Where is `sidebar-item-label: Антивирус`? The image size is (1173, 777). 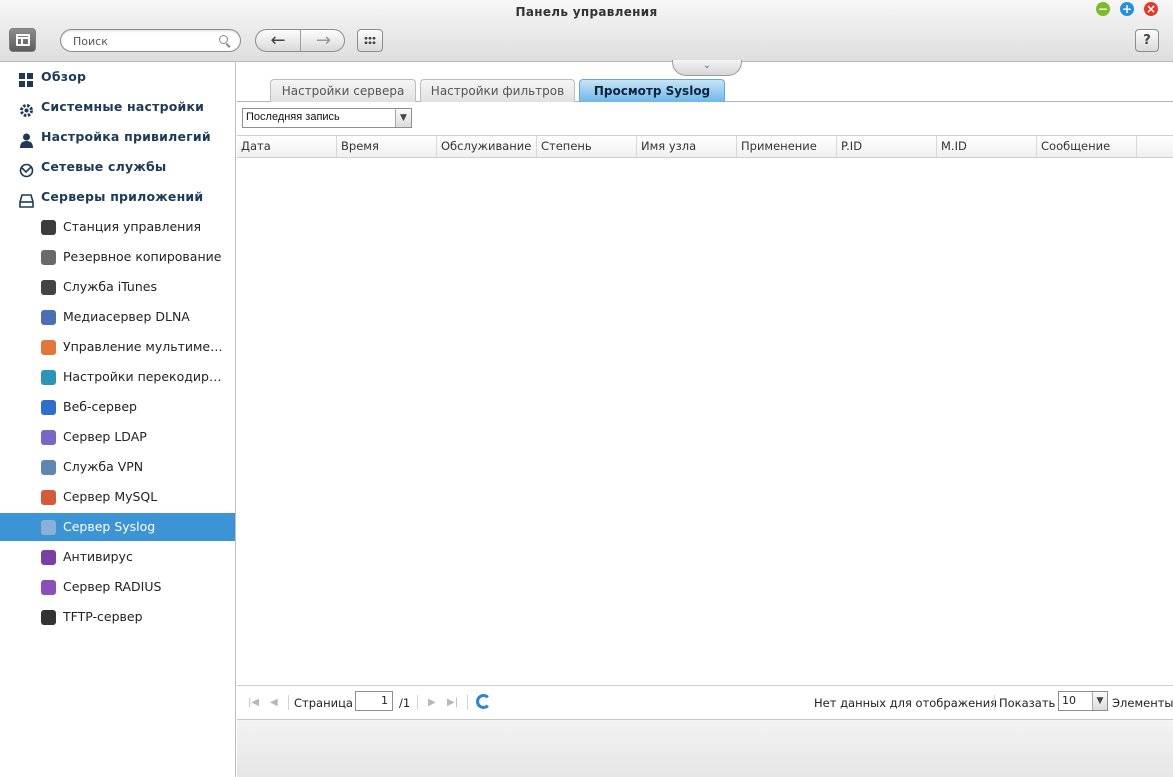 sidebar-item-label: Антивирус is located at coordinates (98, 556).